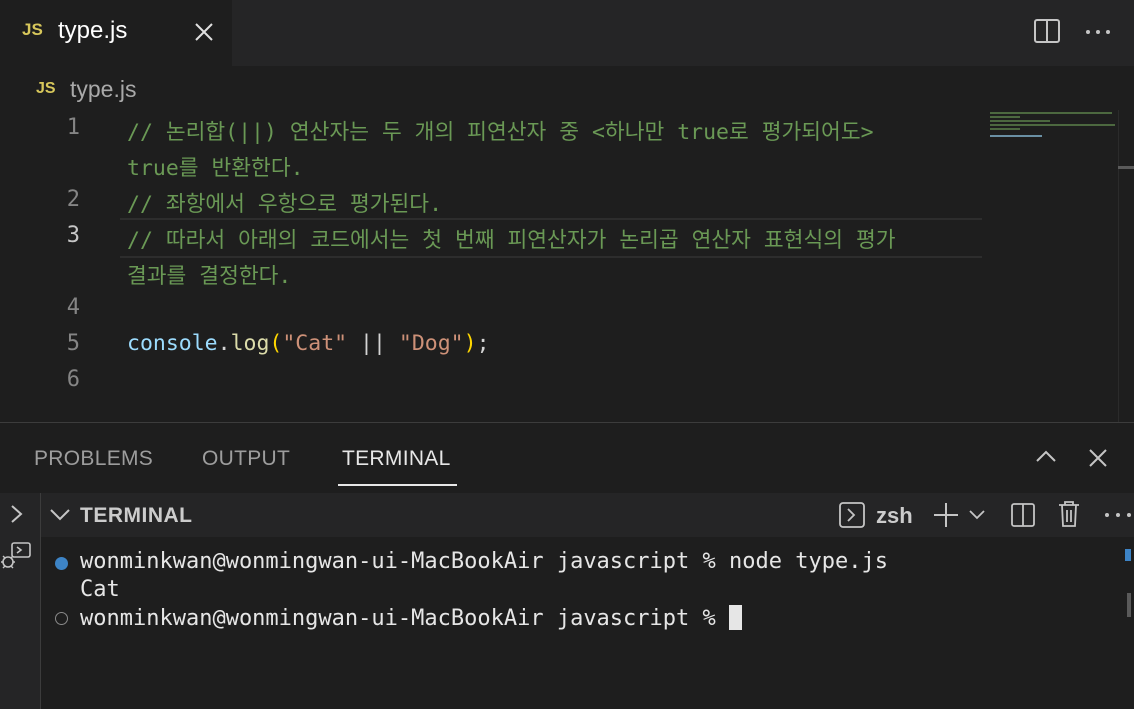  What do you see at coordinates (16, 558) in the screenshot?
I see `debug-terminal-icon` at bounding box center [16, 558].